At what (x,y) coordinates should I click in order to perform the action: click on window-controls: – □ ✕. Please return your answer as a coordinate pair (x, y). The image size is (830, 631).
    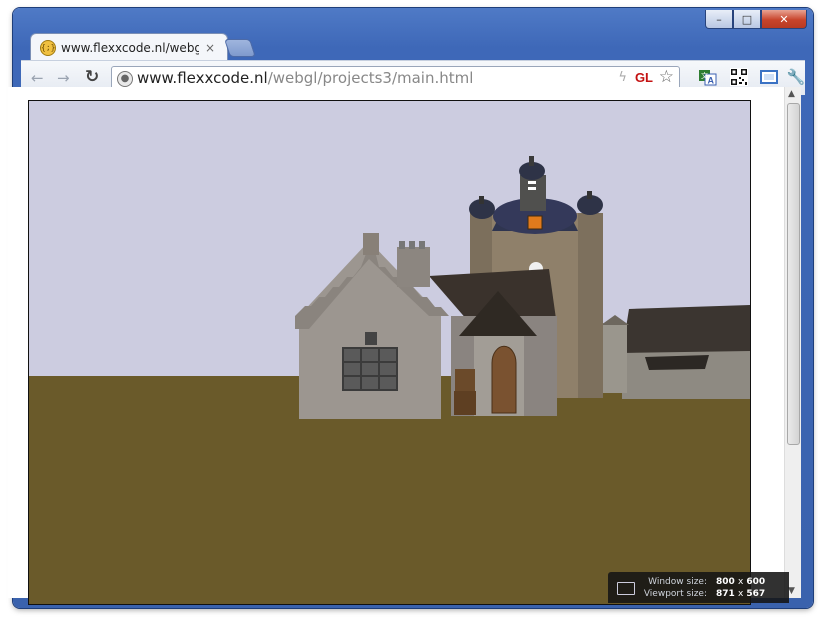
    Looking at the image, I should click on (756, 19).